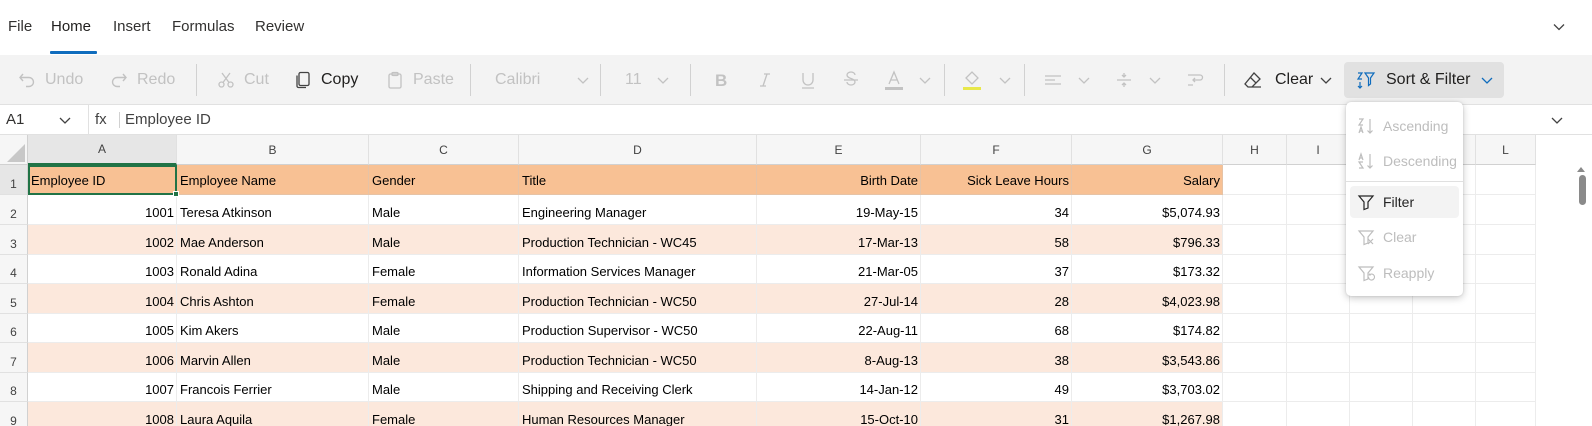 Image resolution: width=1592 pixels, height=426 pixels. Describe the element at coordinates (102, 358) in the screenshot. I see `table-cell: 1006` at that location.